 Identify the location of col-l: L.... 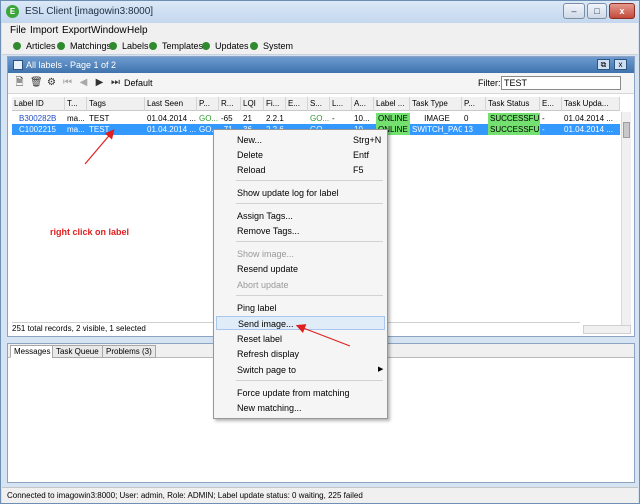
(341, 104).